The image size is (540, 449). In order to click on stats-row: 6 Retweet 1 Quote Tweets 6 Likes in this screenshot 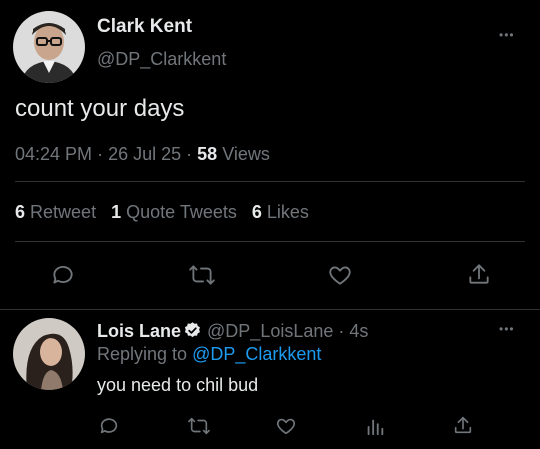, I will do `click(162, 212)`.